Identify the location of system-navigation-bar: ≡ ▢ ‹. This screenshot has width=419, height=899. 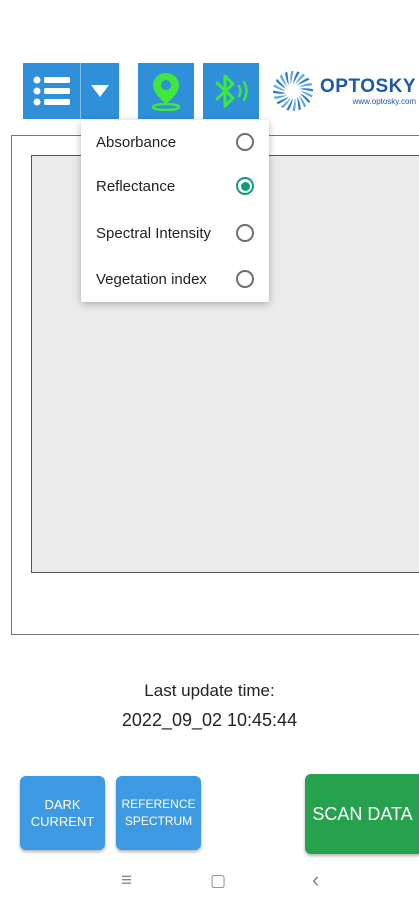
(209, 881).